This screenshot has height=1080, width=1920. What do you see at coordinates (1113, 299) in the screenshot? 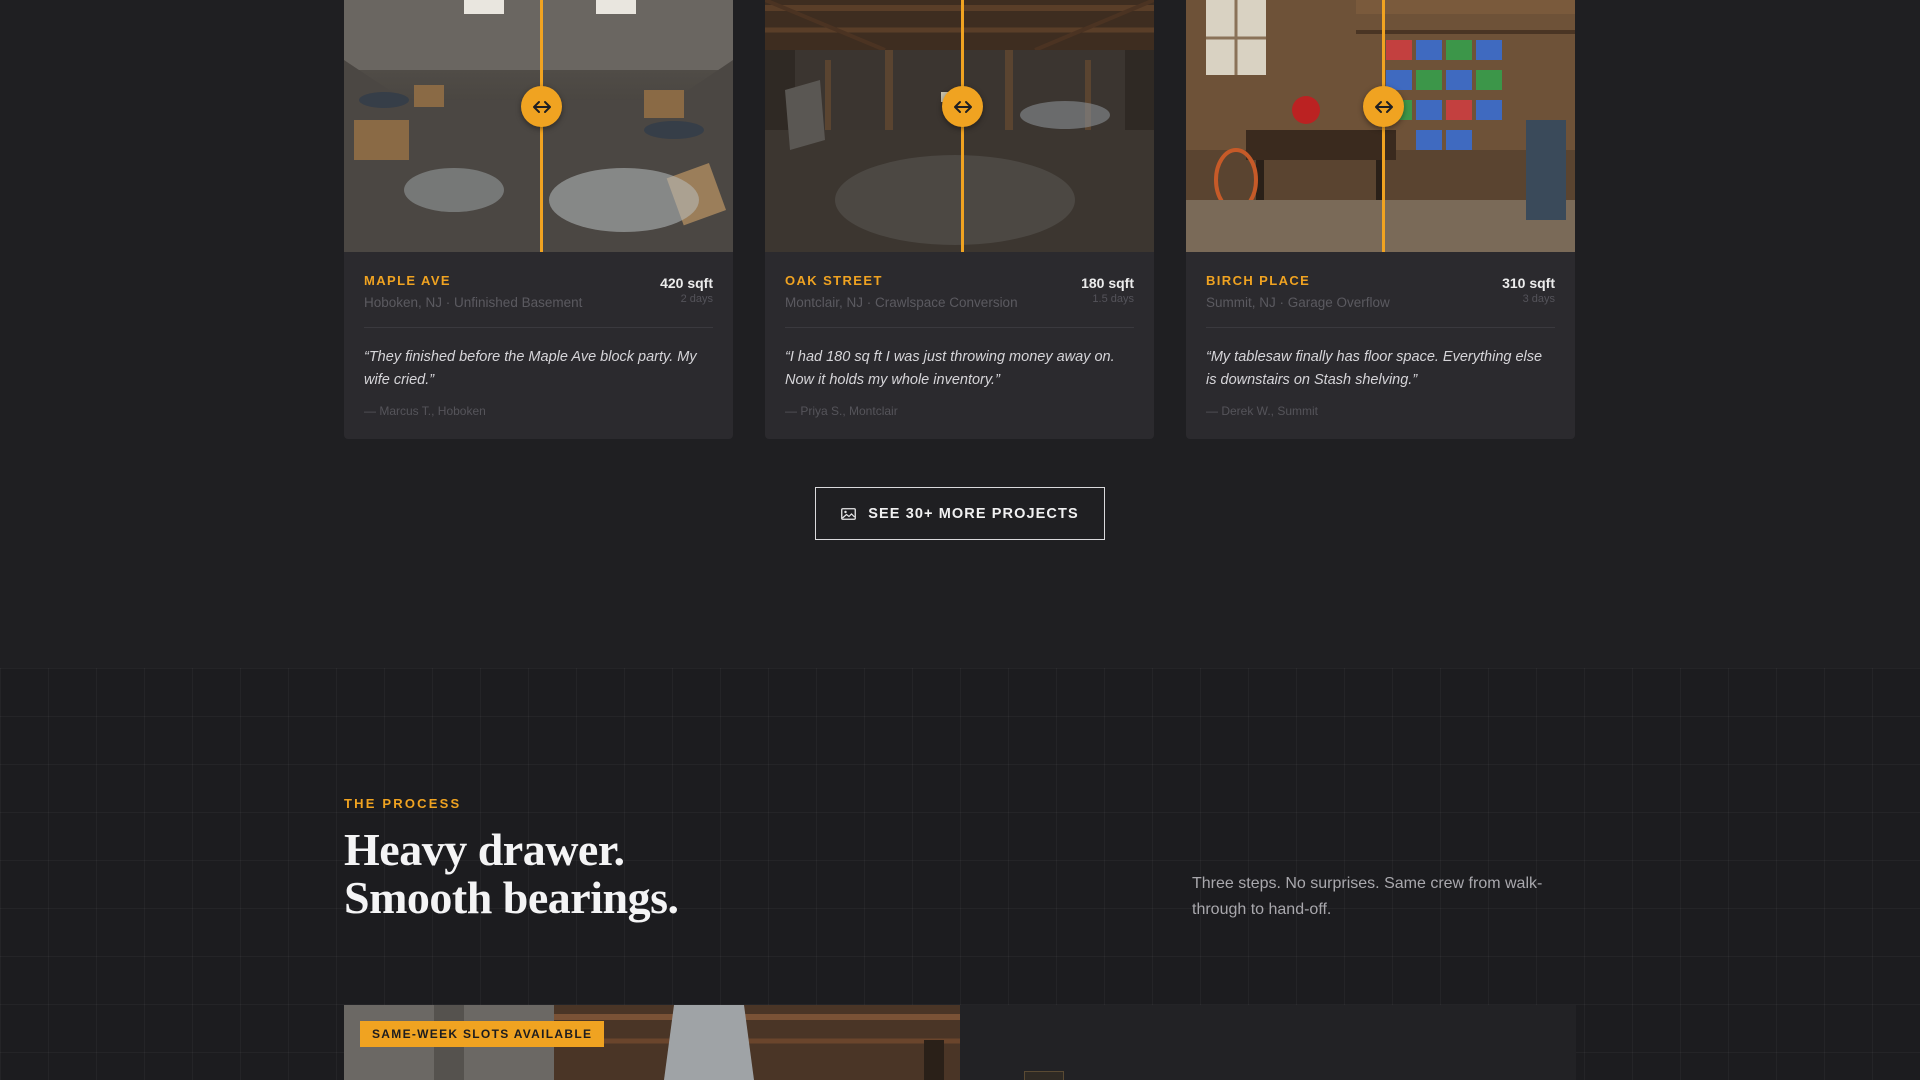
I see `project-duration: 1.5 days` at bounding box center [1113, 299].